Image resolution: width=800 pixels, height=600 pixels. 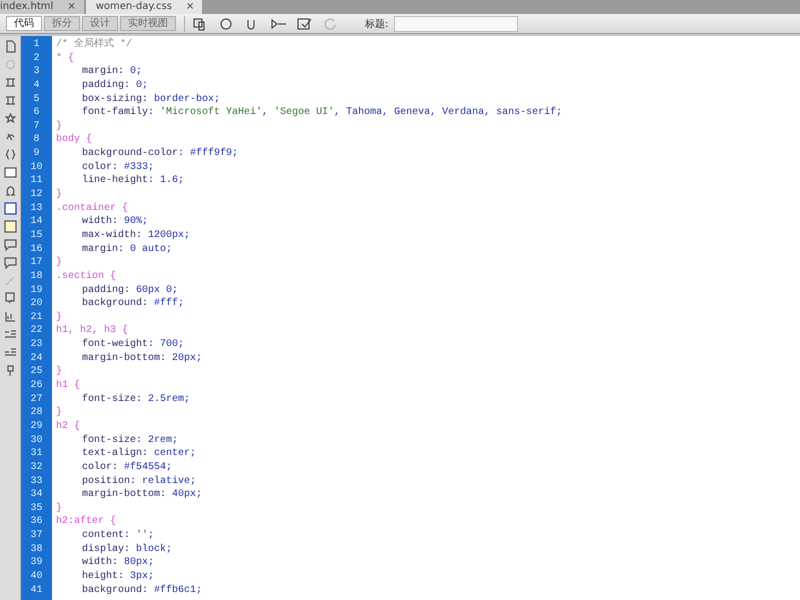 What do you see at coordinates (36, 563) in the screenshot?
I see `line-number: 39` at bounding box center [36, 563].